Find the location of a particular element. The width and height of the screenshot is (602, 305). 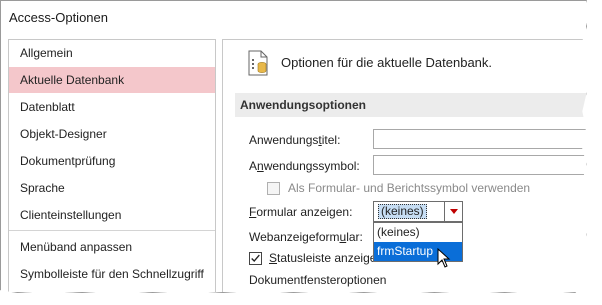

sidebar-item-objekt-designer: Objekt-Designer is located at coordinates (112, 134).